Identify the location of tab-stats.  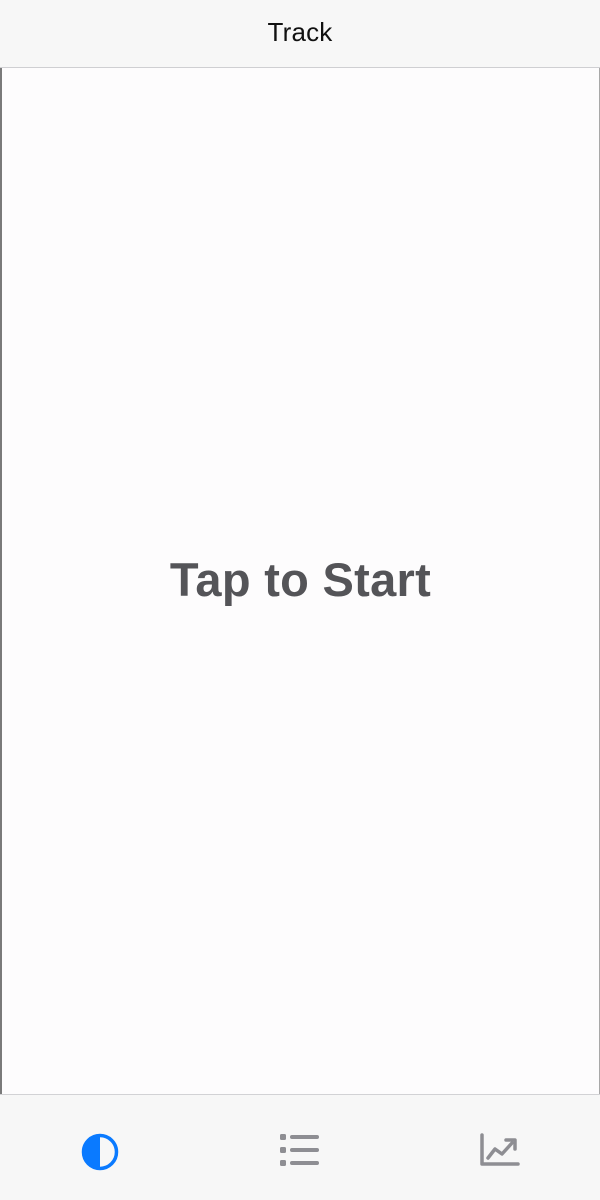
(500, 1147).